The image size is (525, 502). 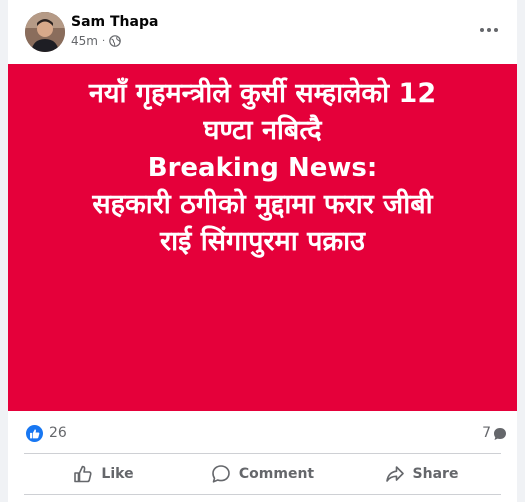 I want to click on comment-bubble-icon, so click(x=500, y=433).